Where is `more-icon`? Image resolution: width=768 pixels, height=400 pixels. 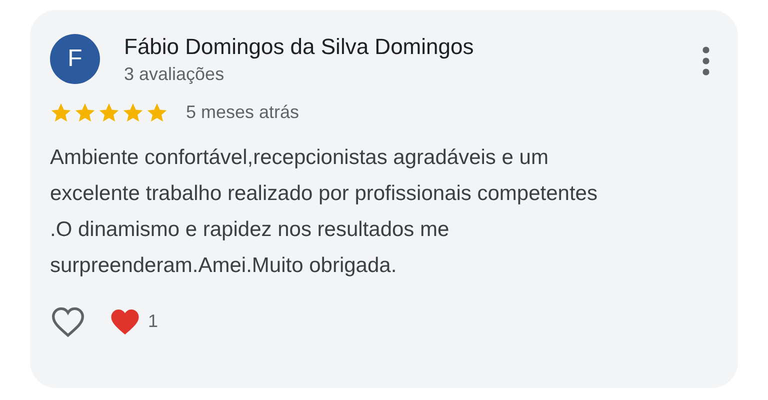 more-icon is located at coordinates (706, 61).